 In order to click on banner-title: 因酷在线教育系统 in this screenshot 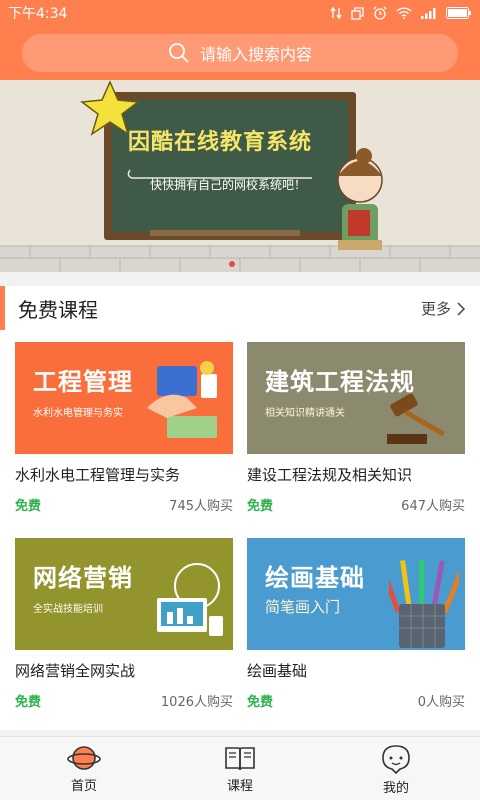, I will do `click(220, 142)`.